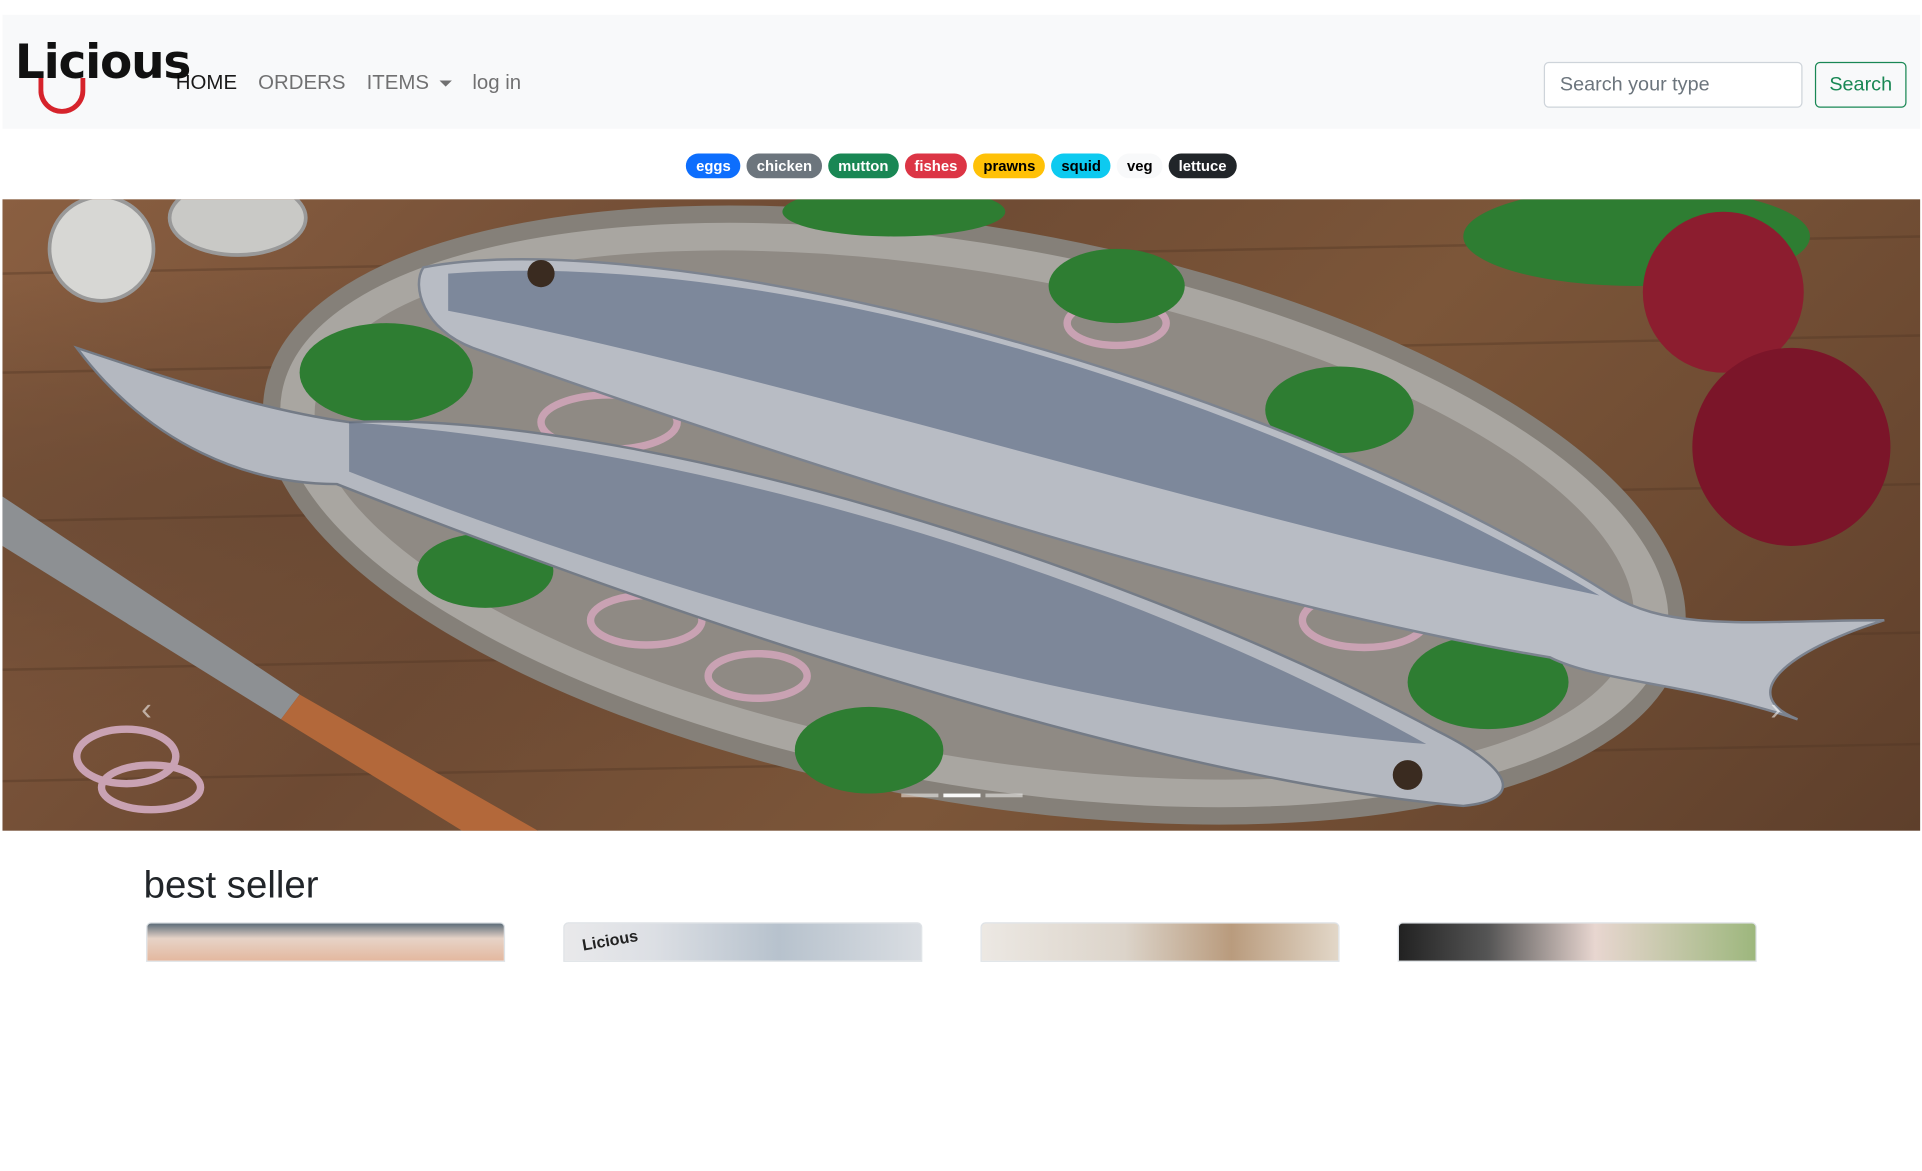  What do you see at coordinates (149, 708) in the screenshot?
I see `carousel-prev-icon: ‹` at bounding box center [149, 708].